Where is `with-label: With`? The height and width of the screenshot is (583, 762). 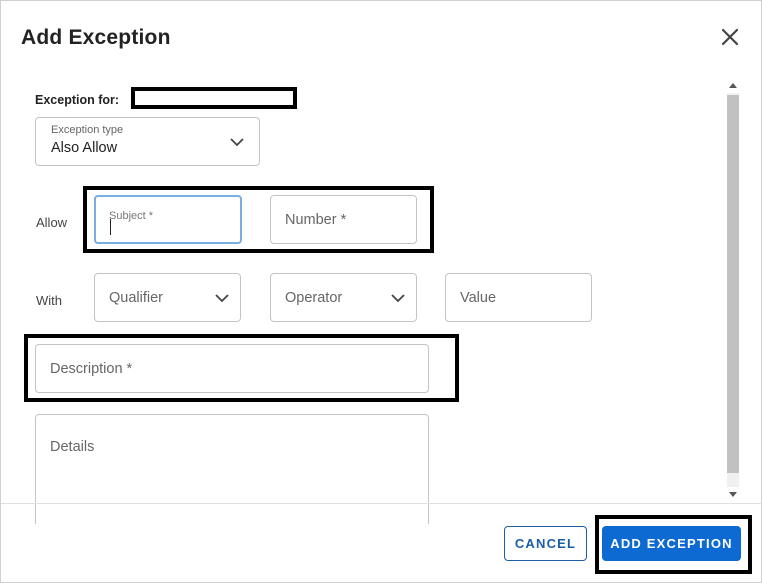
with-label: With is located at coordinates (49, 300).